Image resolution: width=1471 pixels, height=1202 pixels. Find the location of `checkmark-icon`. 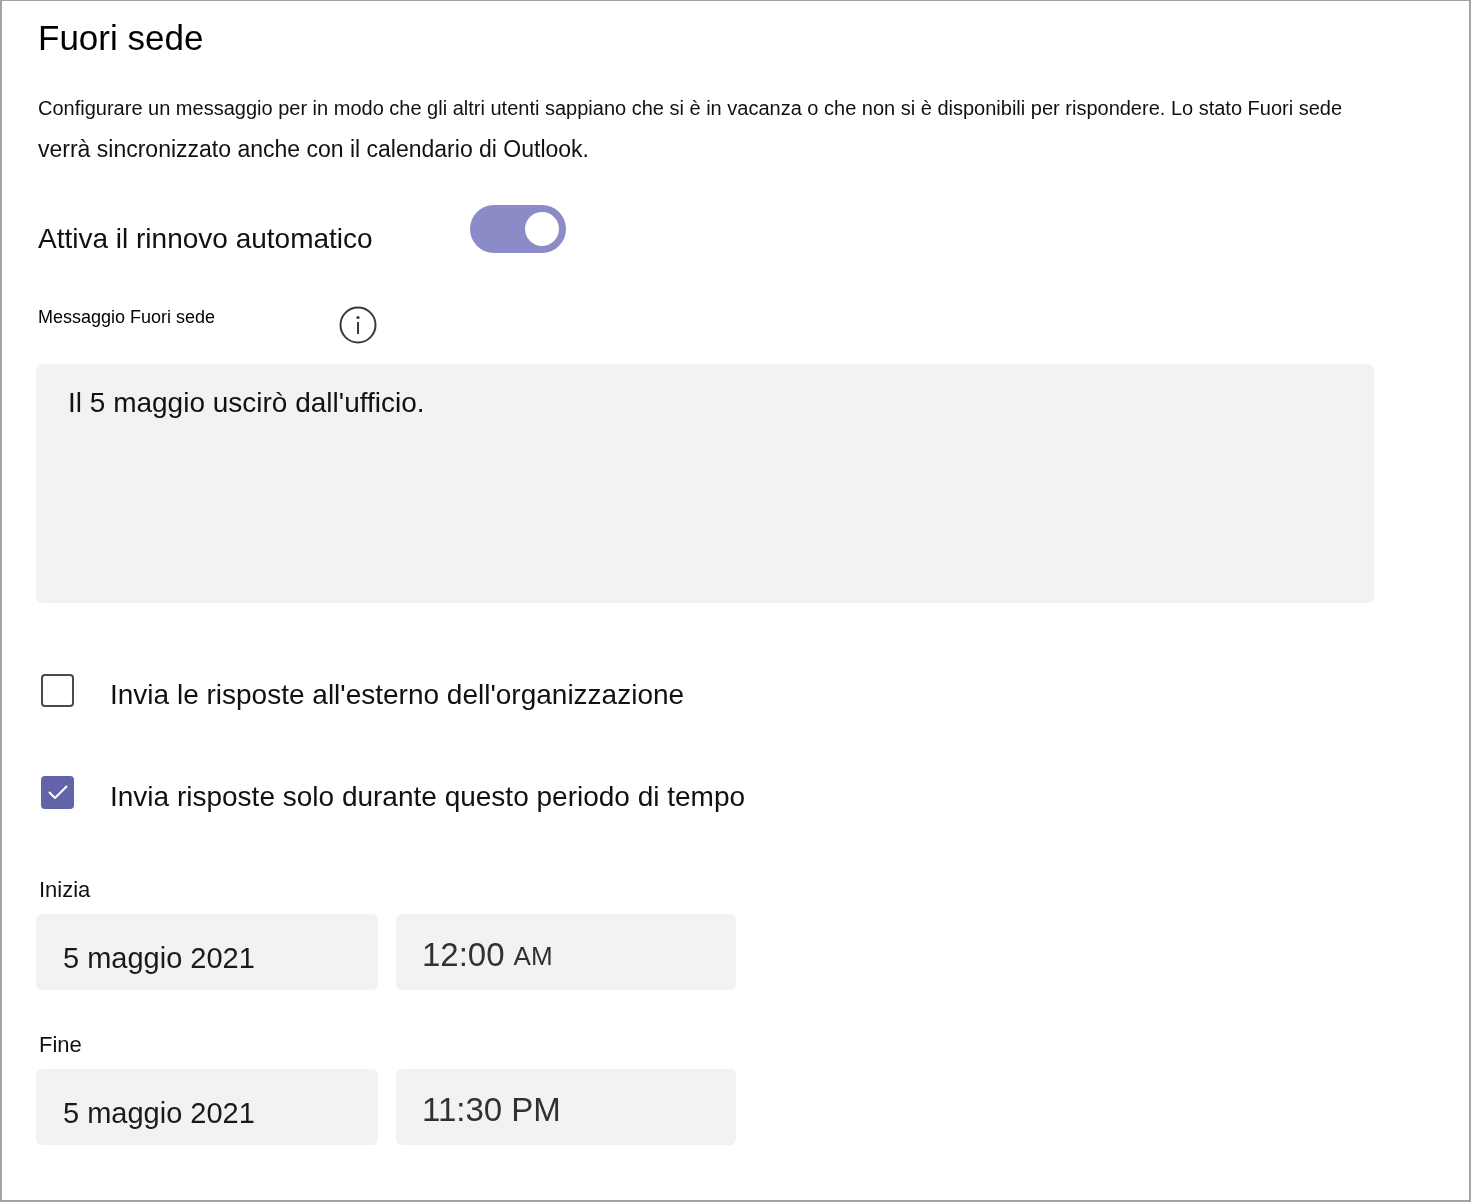

checkmark-icon is located at coordinates (57, 792).